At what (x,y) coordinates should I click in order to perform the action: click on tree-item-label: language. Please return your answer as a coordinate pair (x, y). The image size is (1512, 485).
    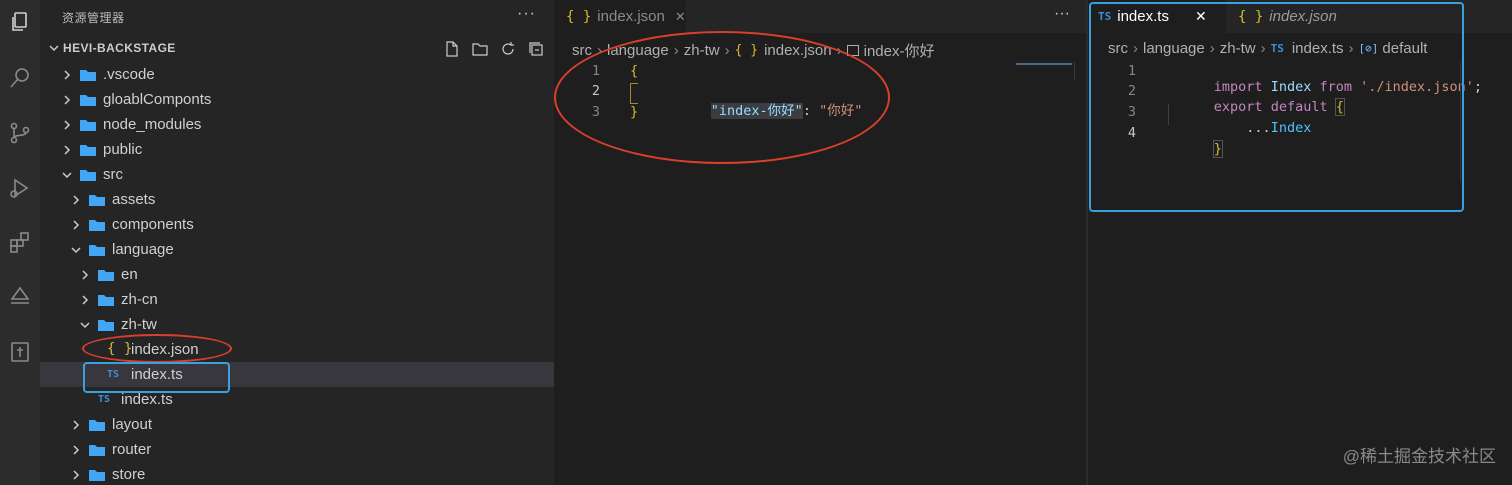
    Looking at the image, I should click on (143, 249).